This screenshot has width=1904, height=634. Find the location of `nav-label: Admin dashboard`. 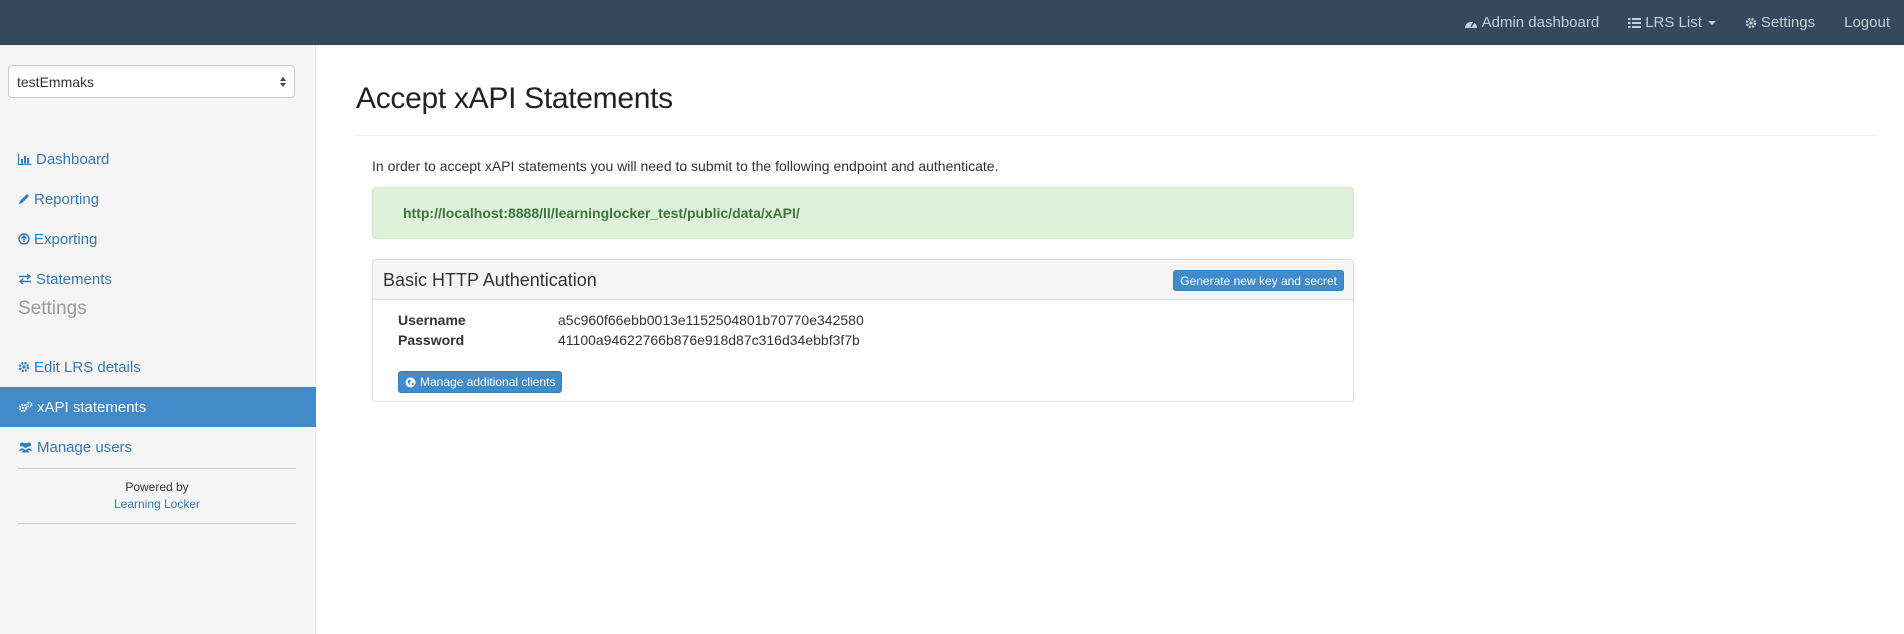

nav-label: Admin dashboard is located at coordinates (1540, 22).